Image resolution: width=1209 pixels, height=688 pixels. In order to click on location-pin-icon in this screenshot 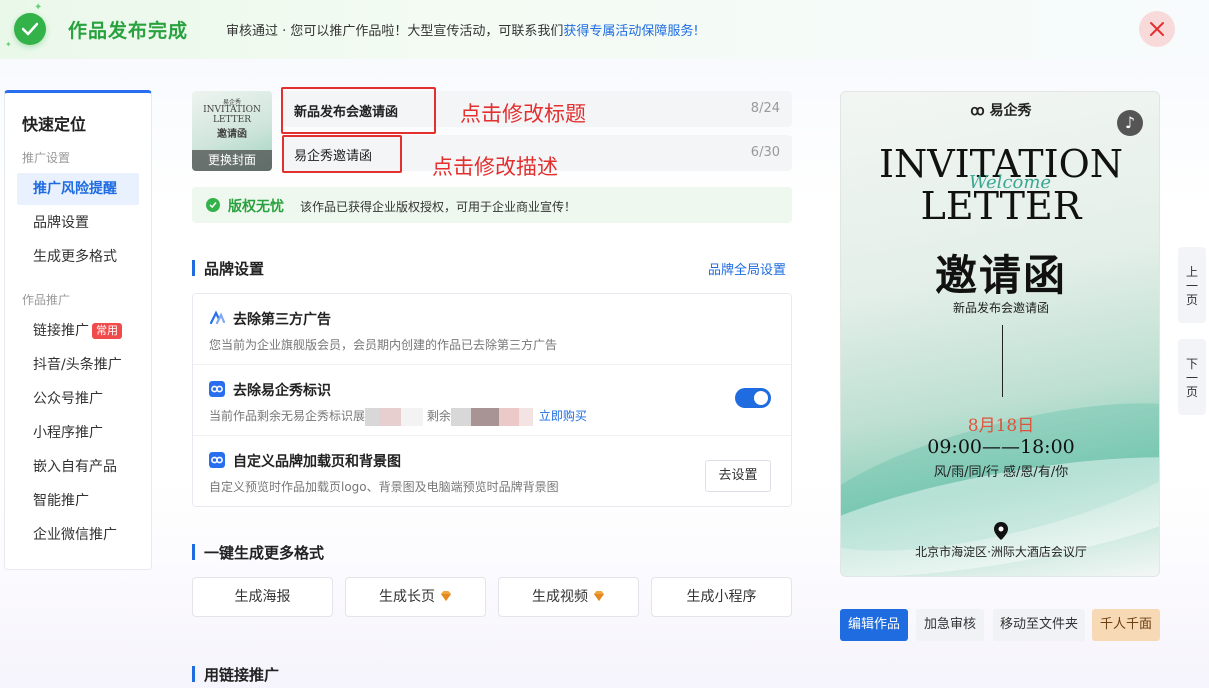, I will do `click(1001, 531)`.